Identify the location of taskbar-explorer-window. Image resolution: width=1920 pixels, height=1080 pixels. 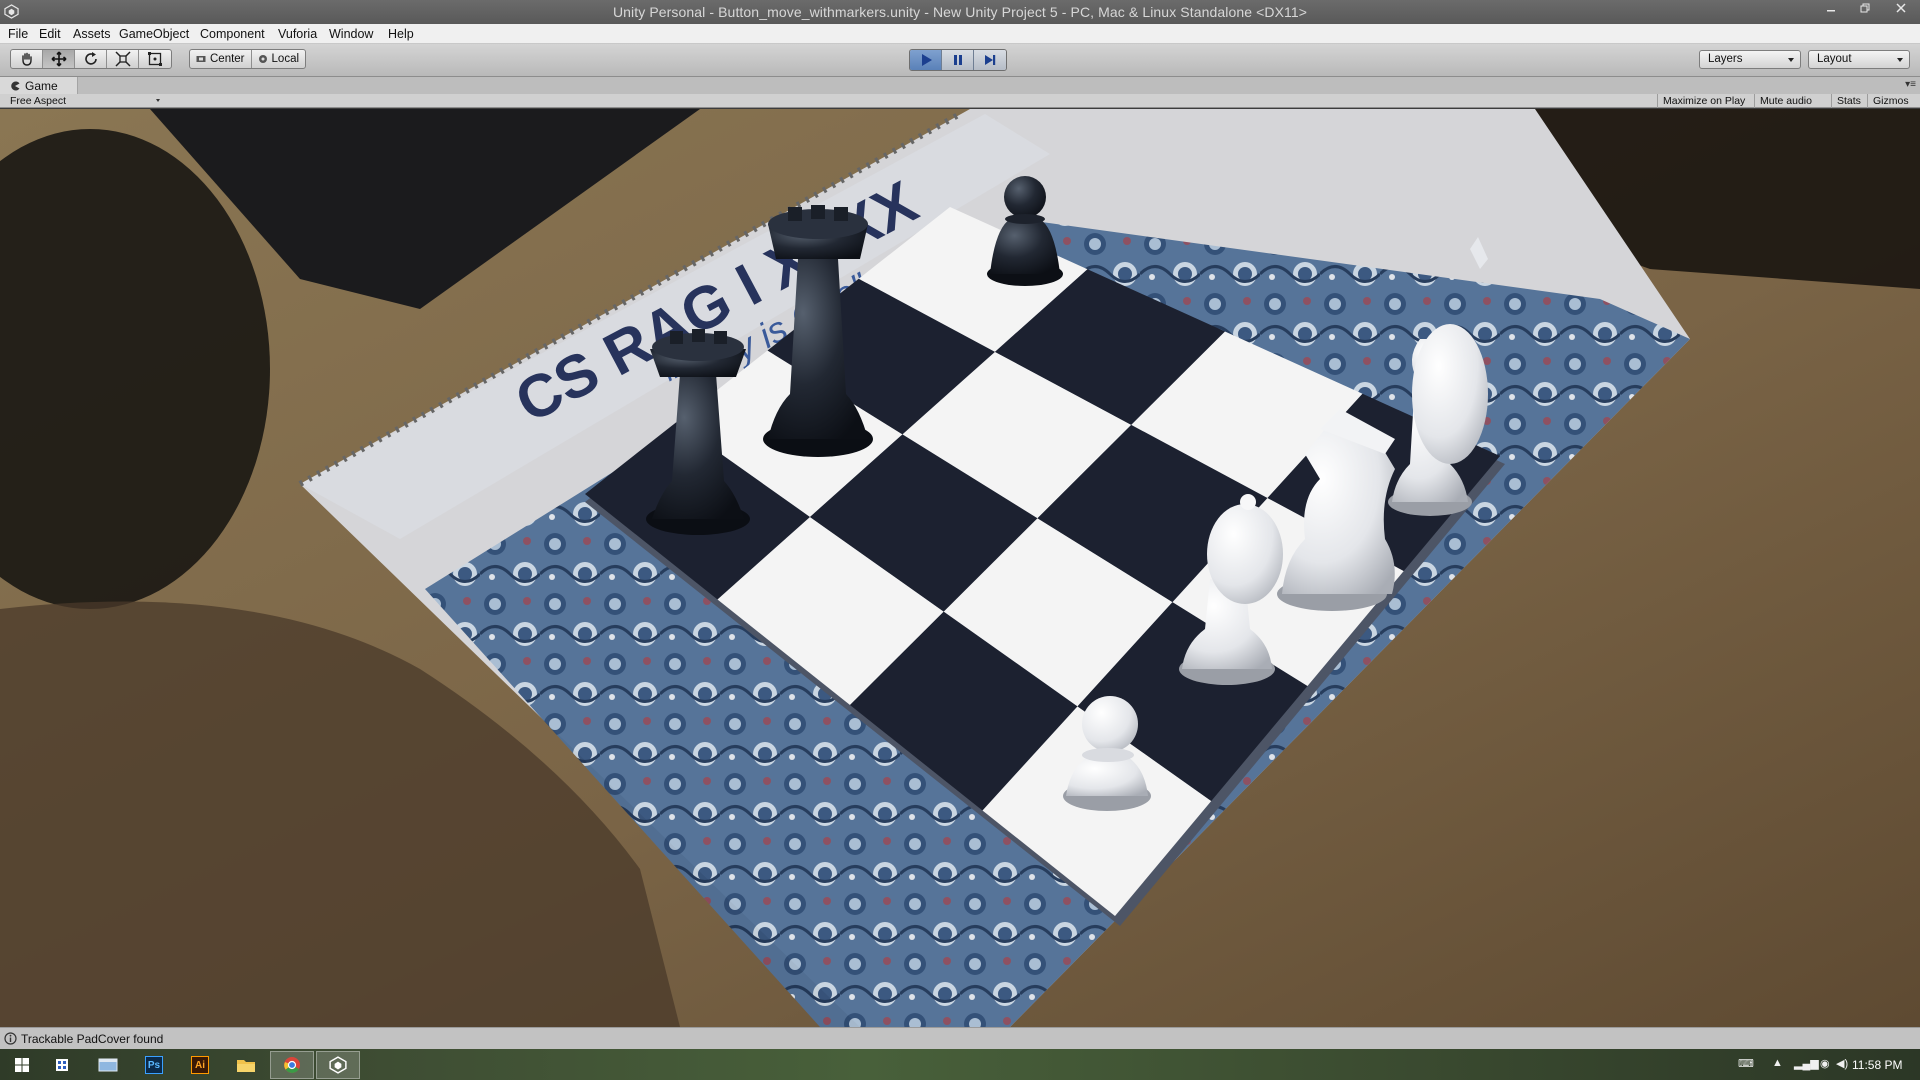
(108, 1065).